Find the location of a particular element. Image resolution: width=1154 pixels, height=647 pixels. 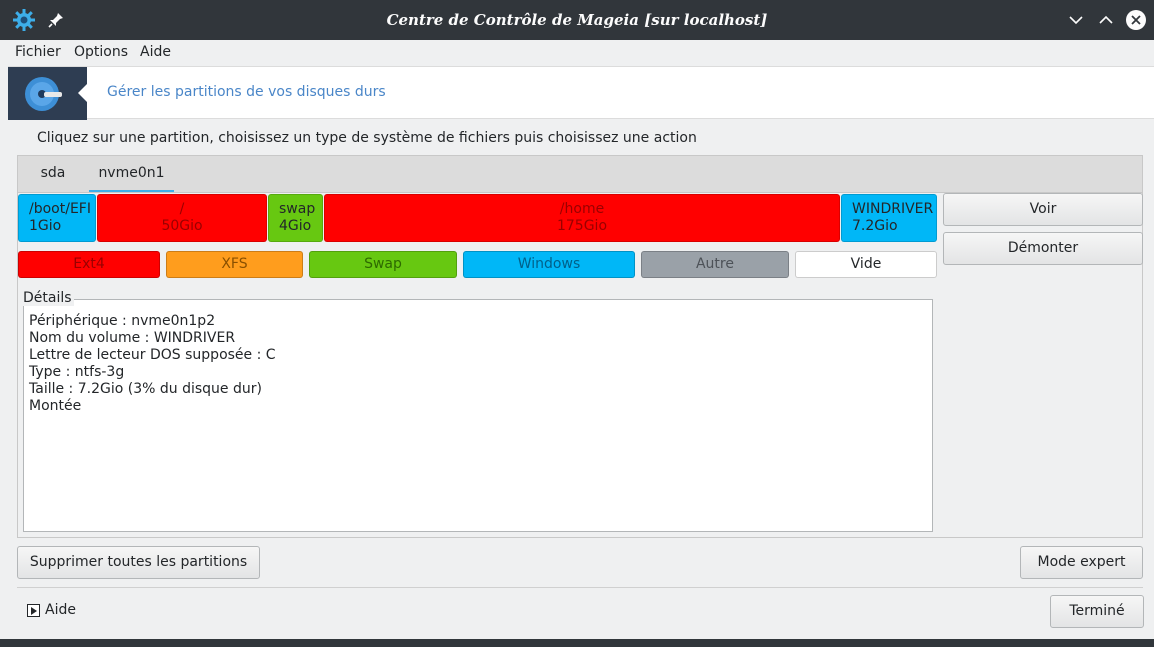

details-line: Montée is located at coordinates (55, 406).